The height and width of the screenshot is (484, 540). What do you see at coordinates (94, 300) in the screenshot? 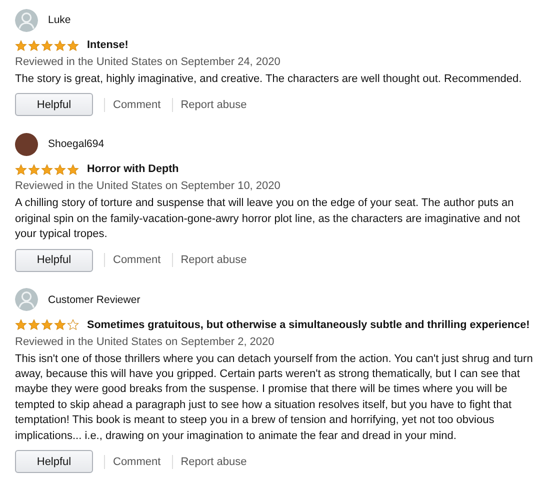
I see `reviewer-name: Customer Reviewer` at bounding box center [94, 300].